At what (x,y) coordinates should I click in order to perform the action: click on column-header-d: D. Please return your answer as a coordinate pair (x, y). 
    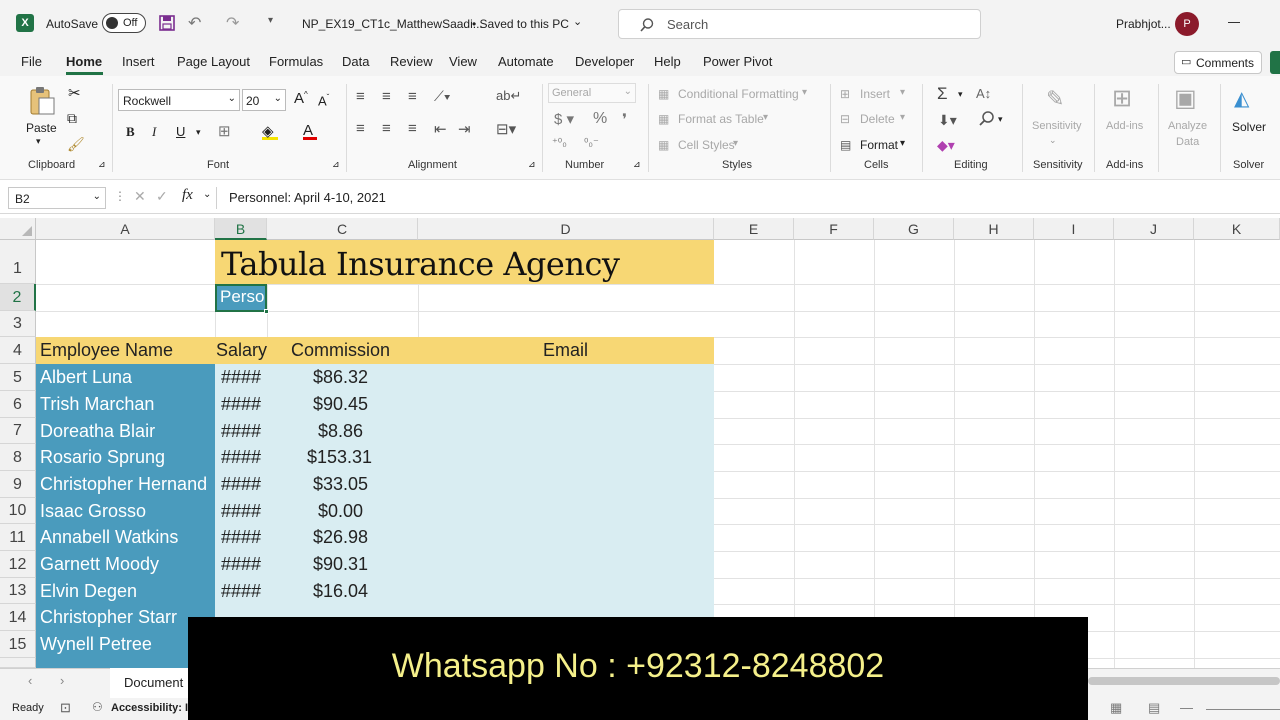
    Looking at the image, I should click on (566, 229).